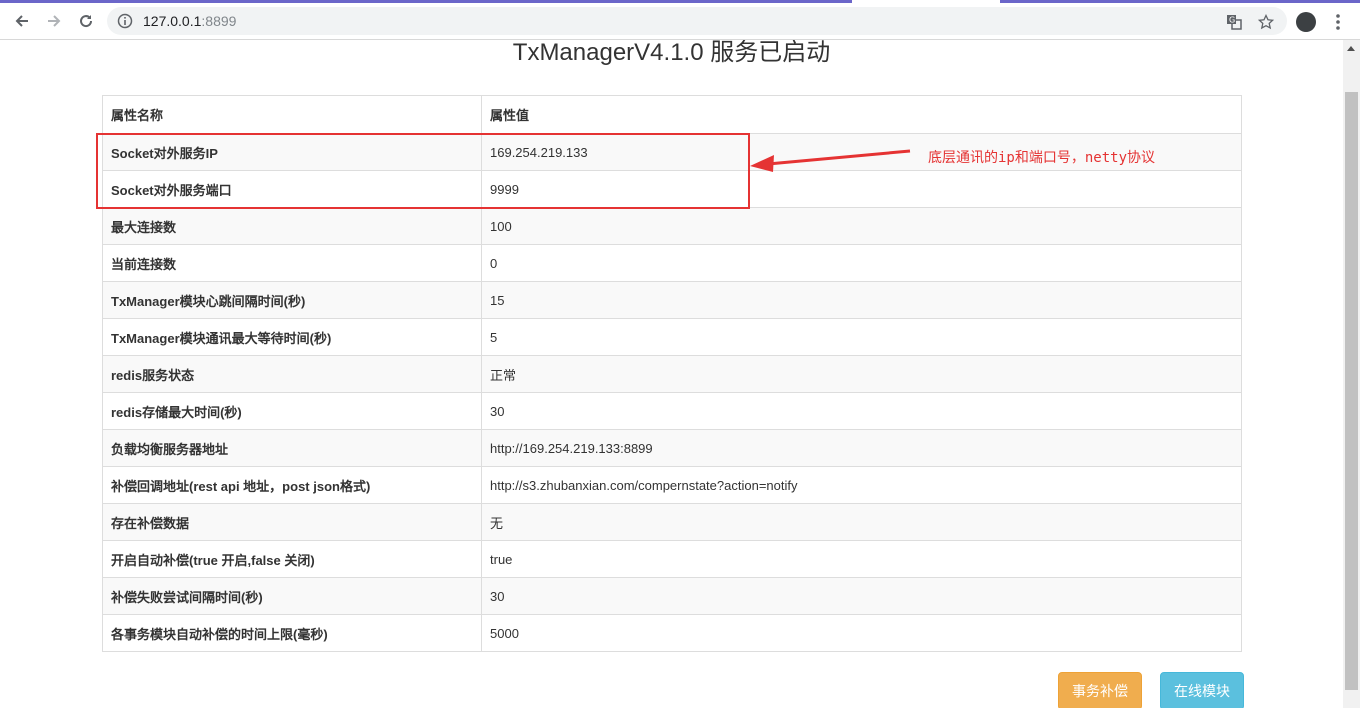  What do you see at coordinates (861, 448) in the screenshot?
I see `property-value: http://169.254.219.133:8899` at bounding box center [861, 448].